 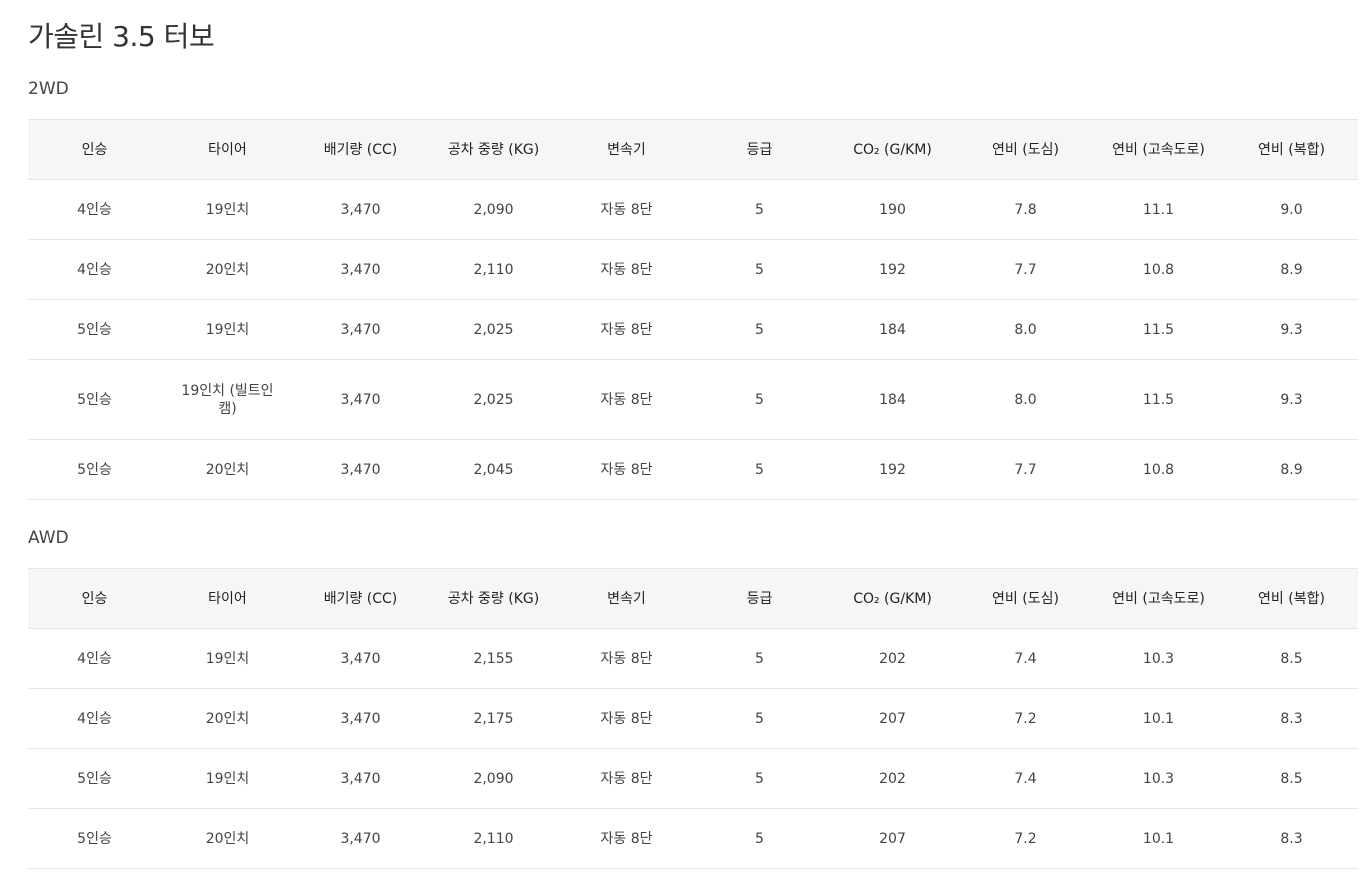 What do you see at coordinates (227, 598) in the screenshot?
I see `column-header: 타이어` at bounding box center [227, 598].